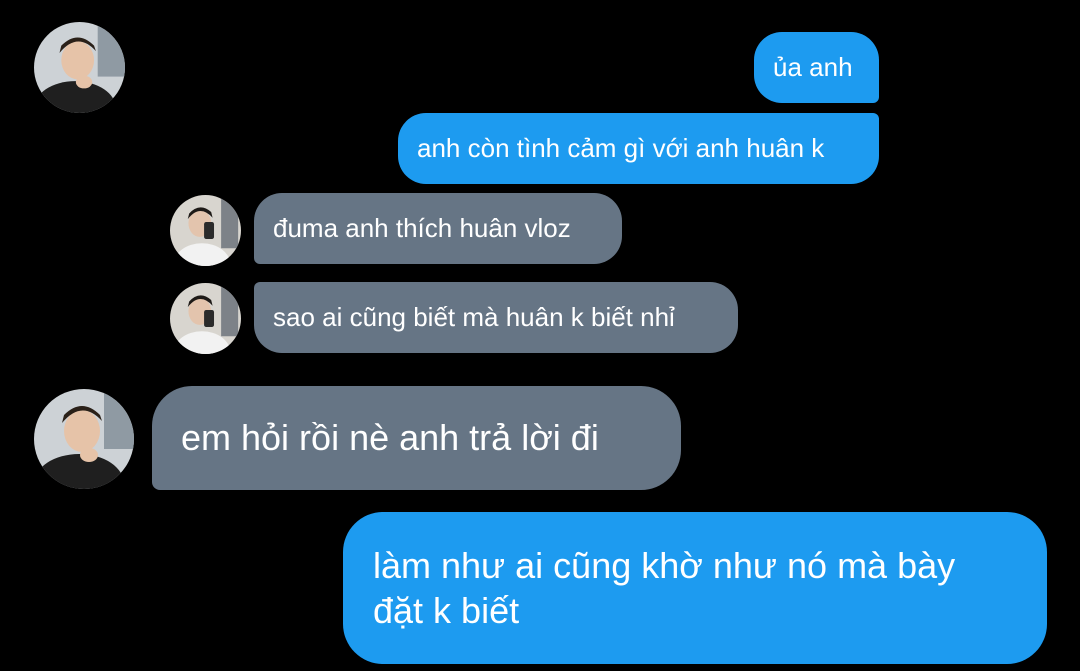  I want to click on message-text: anh còn tình cảm gì với anh huân k, so click(621, 148).